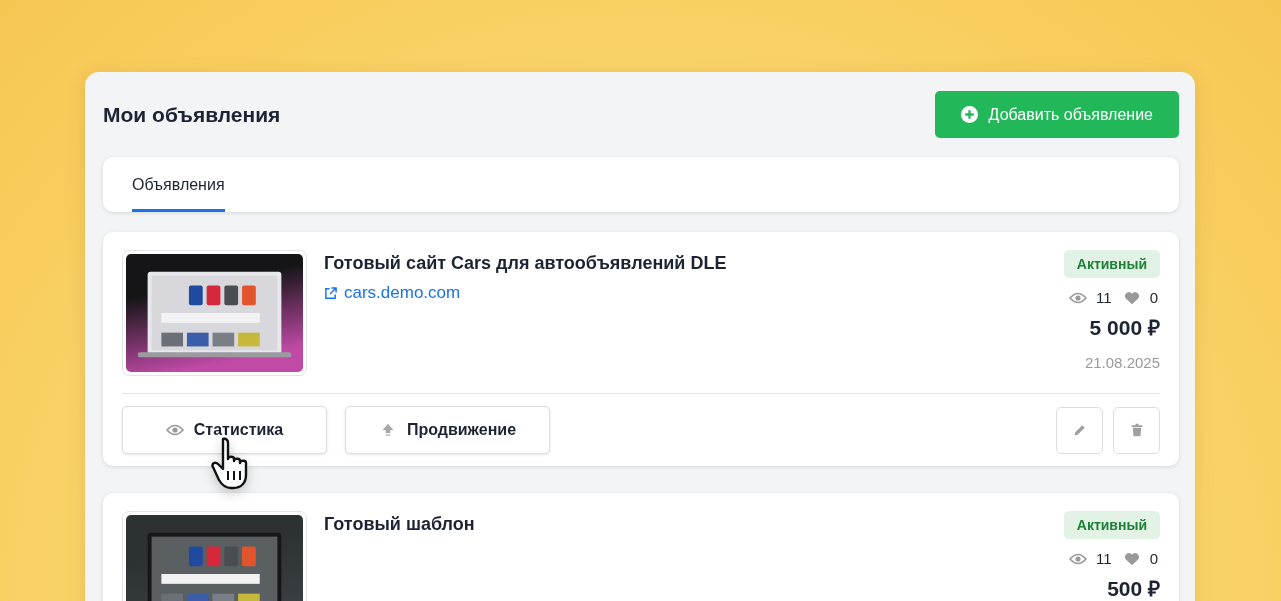 This screenshot has width=1281, height=601. Describe the element at coordinates (526, 263) in the screenshot. I see `listing-title: Готовый сайт Cars для автообъявлений DLE` at that location.